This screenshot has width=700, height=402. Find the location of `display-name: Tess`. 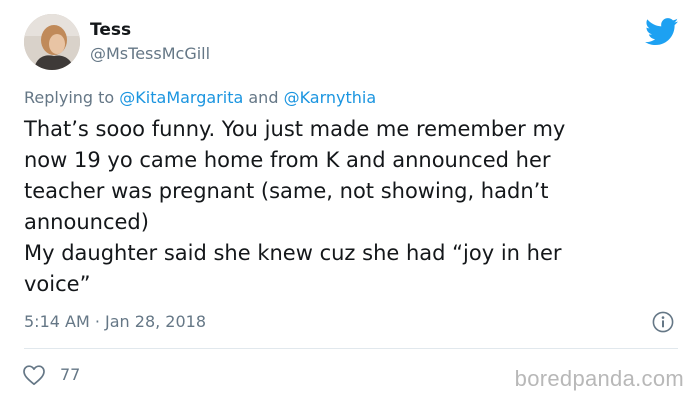

display-name: Tess is located at coordinates (110, 30).